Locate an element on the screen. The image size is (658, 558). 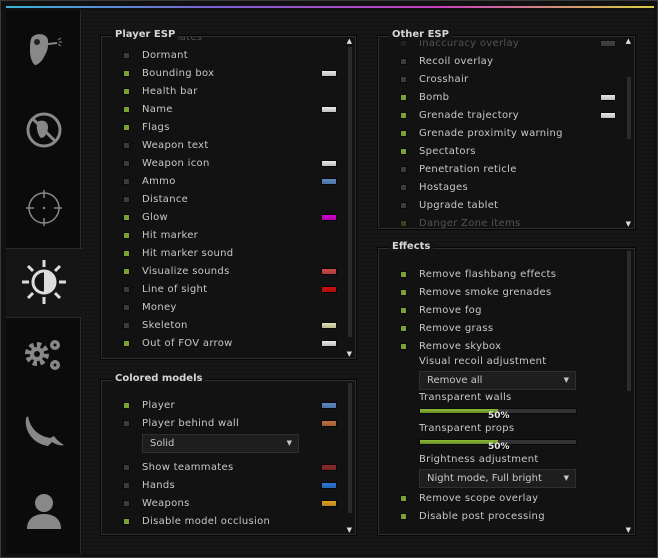
player-icon is located at coordinates (44, 512).